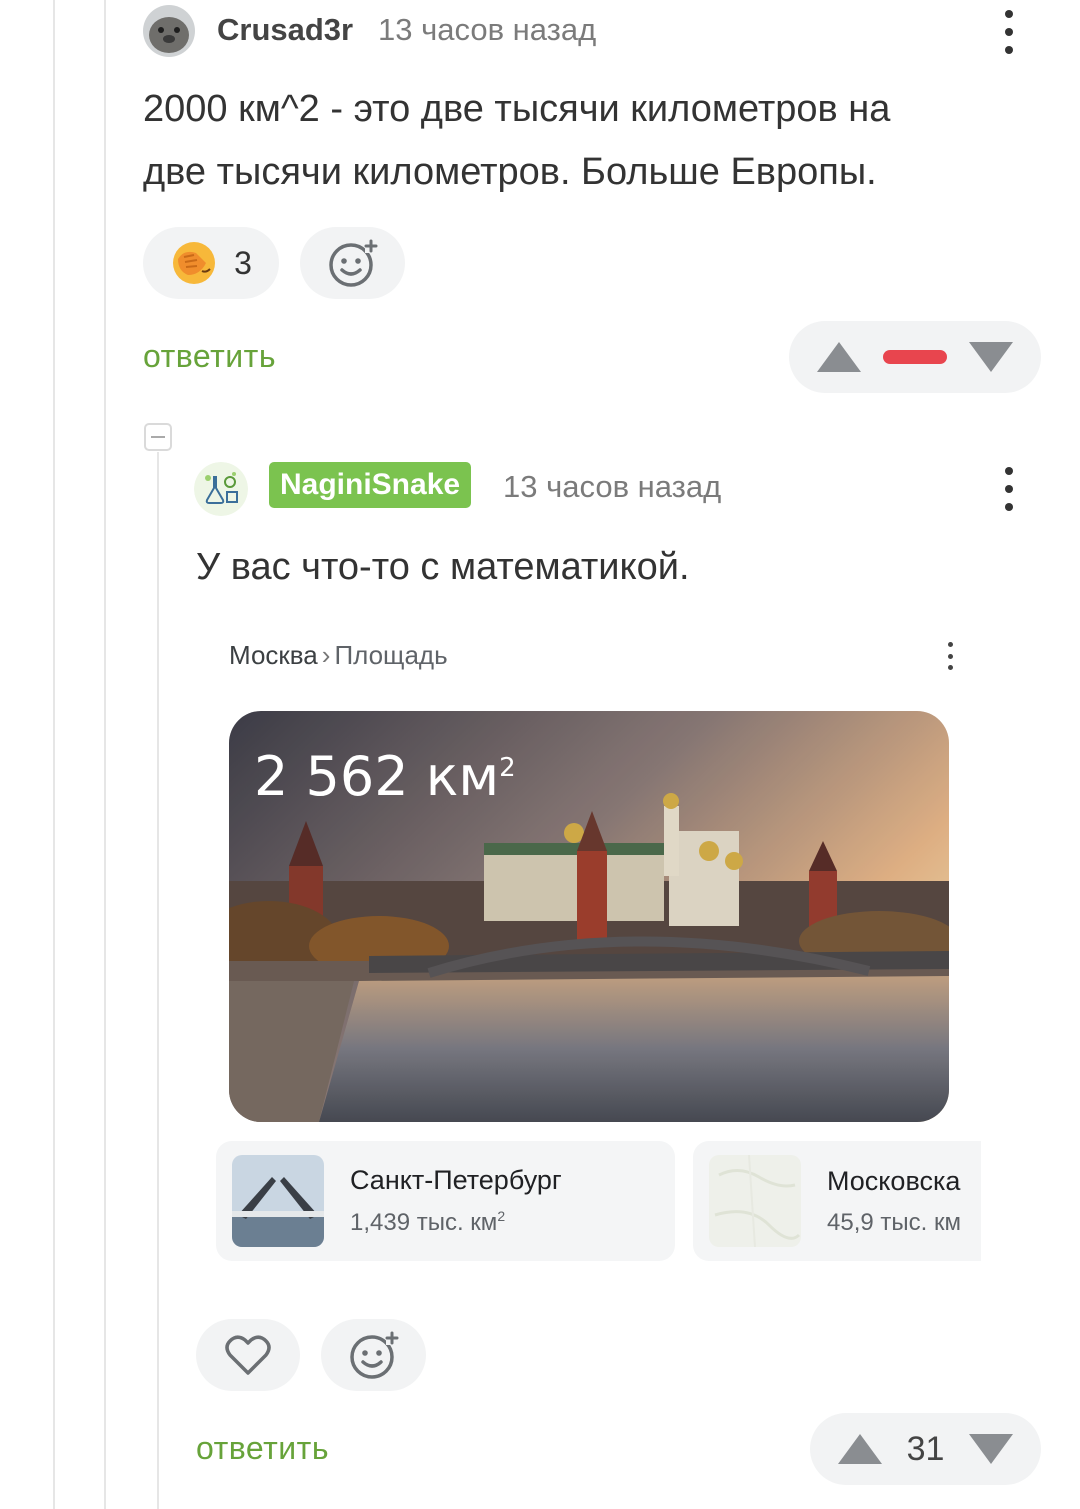  I want to click on collapse-thread-button, so click(158, 437).